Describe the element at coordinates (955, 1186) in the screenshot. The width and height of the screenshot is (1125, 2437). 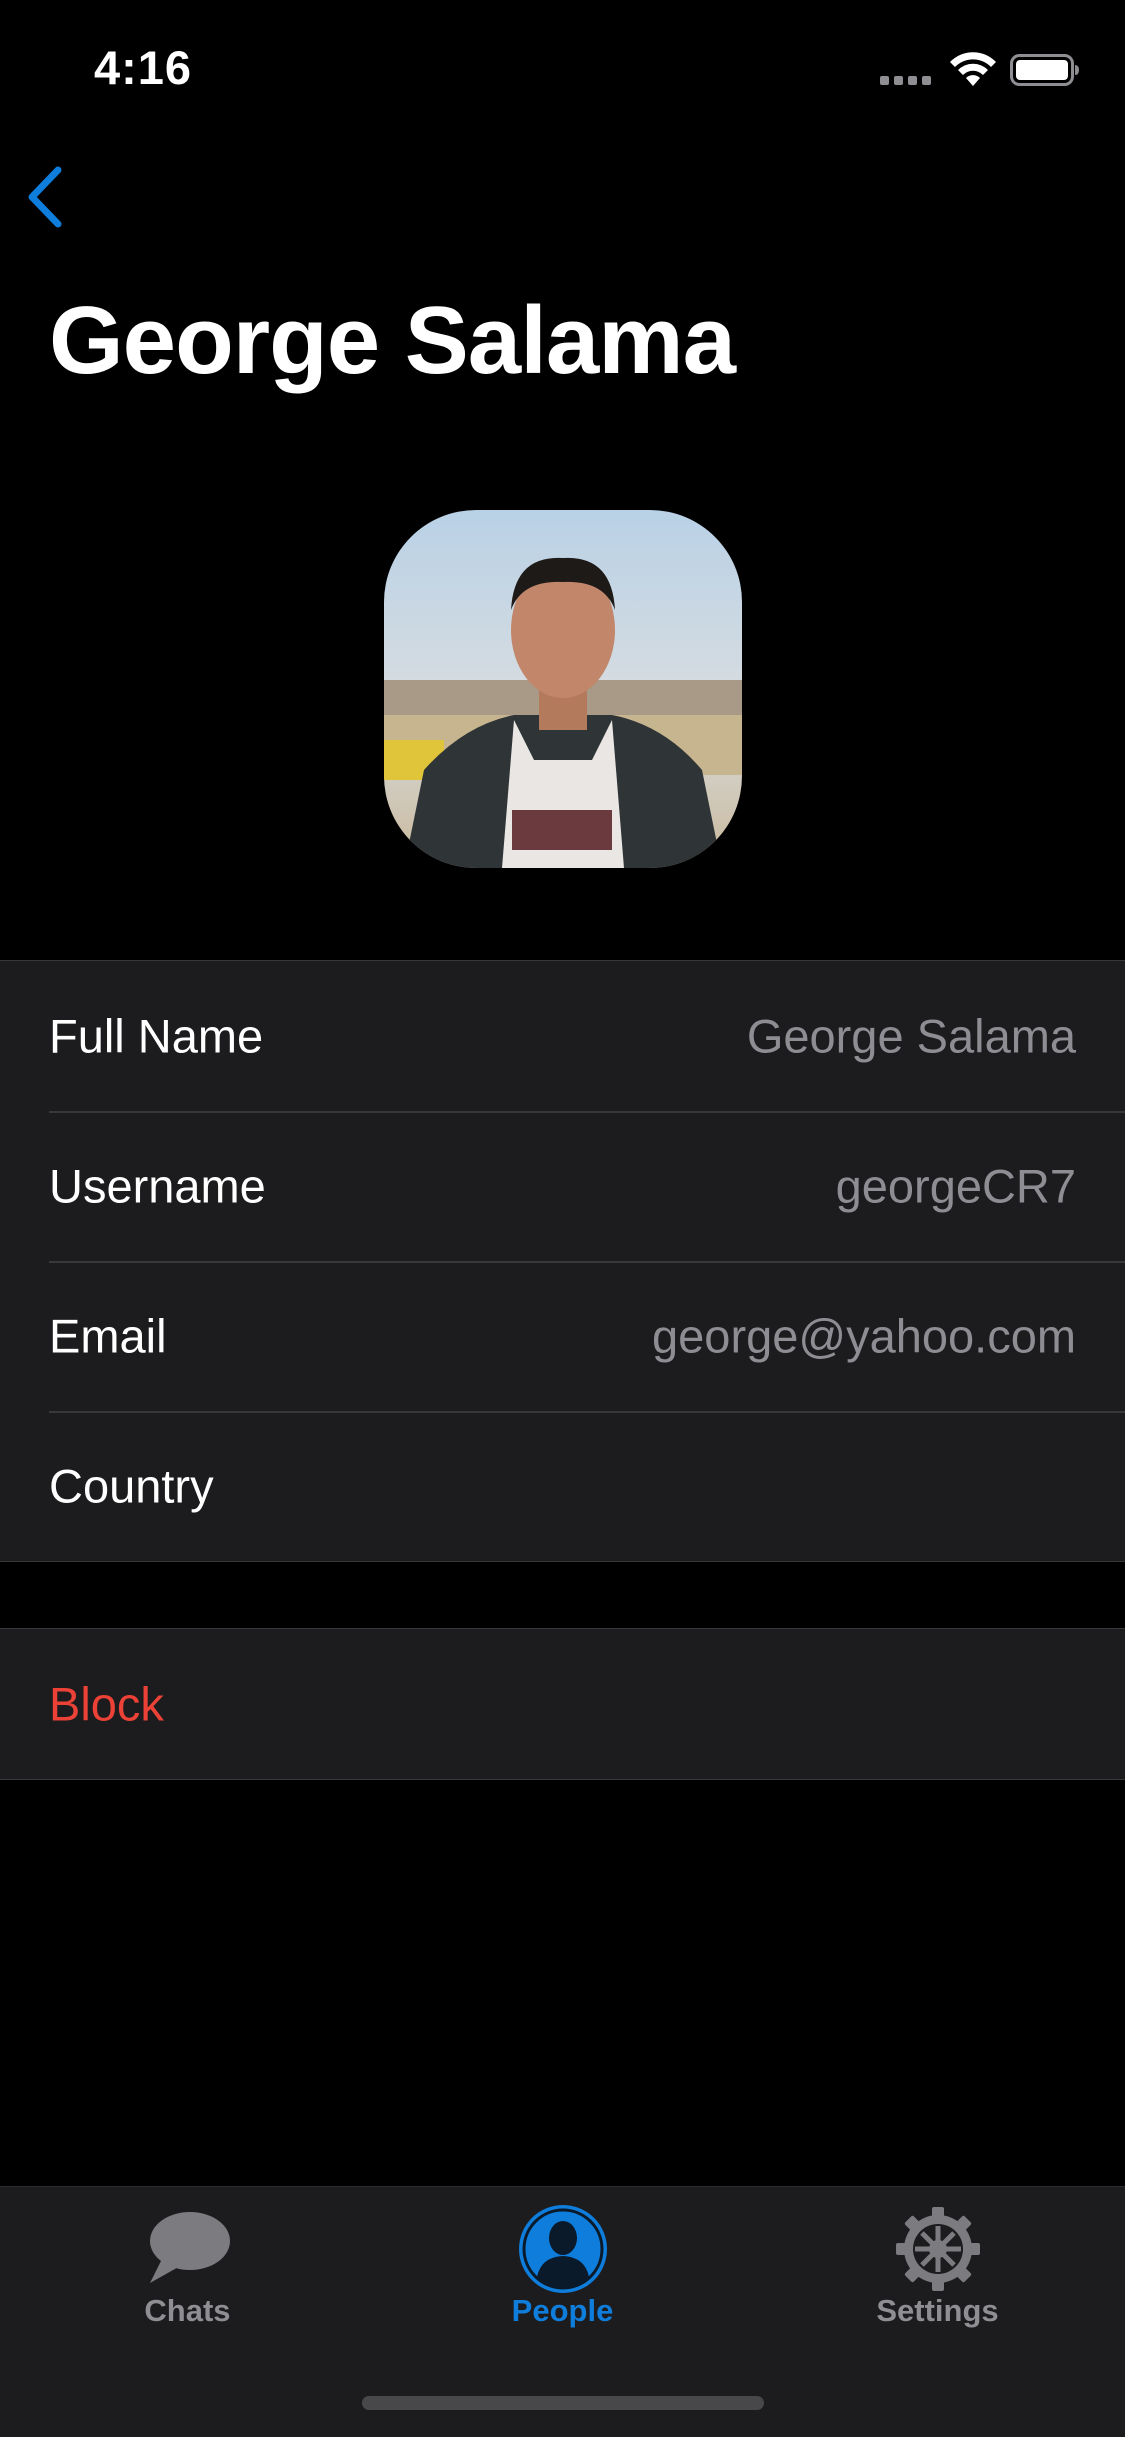
I see `row-value: georgeCR7` at that location.